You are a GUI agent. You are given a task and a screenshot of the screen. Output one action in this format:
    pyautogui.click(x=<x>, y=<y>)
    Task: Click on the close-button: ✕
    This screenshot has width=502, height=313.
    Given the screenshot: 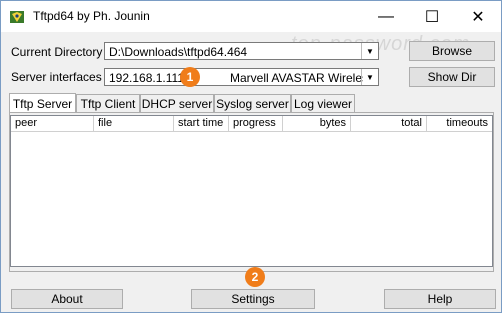 What is the action you would take?
    pyautogui.click(x=478, y=16)
    